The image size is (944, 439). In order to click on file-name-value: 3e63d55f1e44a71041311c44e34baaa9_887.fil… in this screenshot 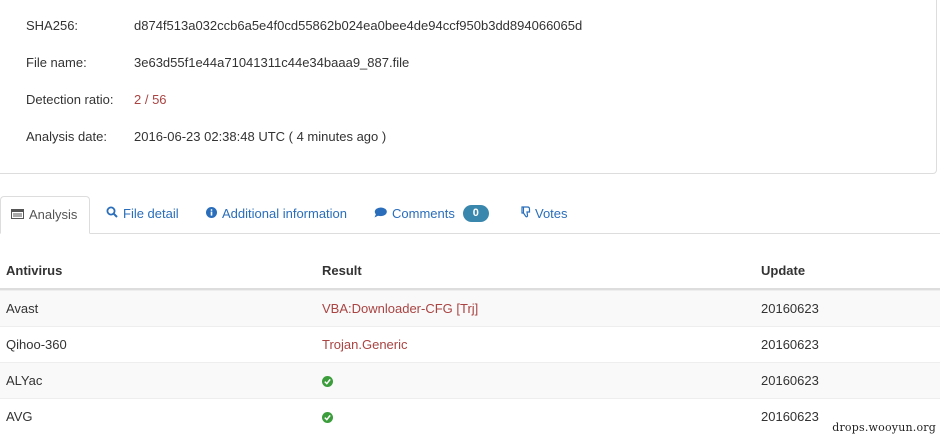, I will do `click(272, 62)`.